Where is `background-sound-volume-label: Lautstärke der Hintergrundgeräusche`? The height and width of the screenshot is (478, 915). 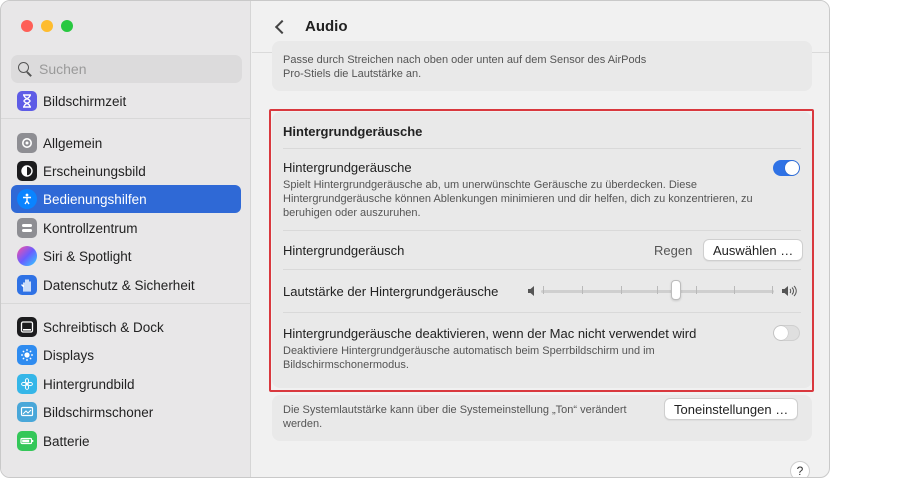 background-sound-volume-label: Lautstärke der Hintergrundgeräusche is located at coordinates (391, 291).